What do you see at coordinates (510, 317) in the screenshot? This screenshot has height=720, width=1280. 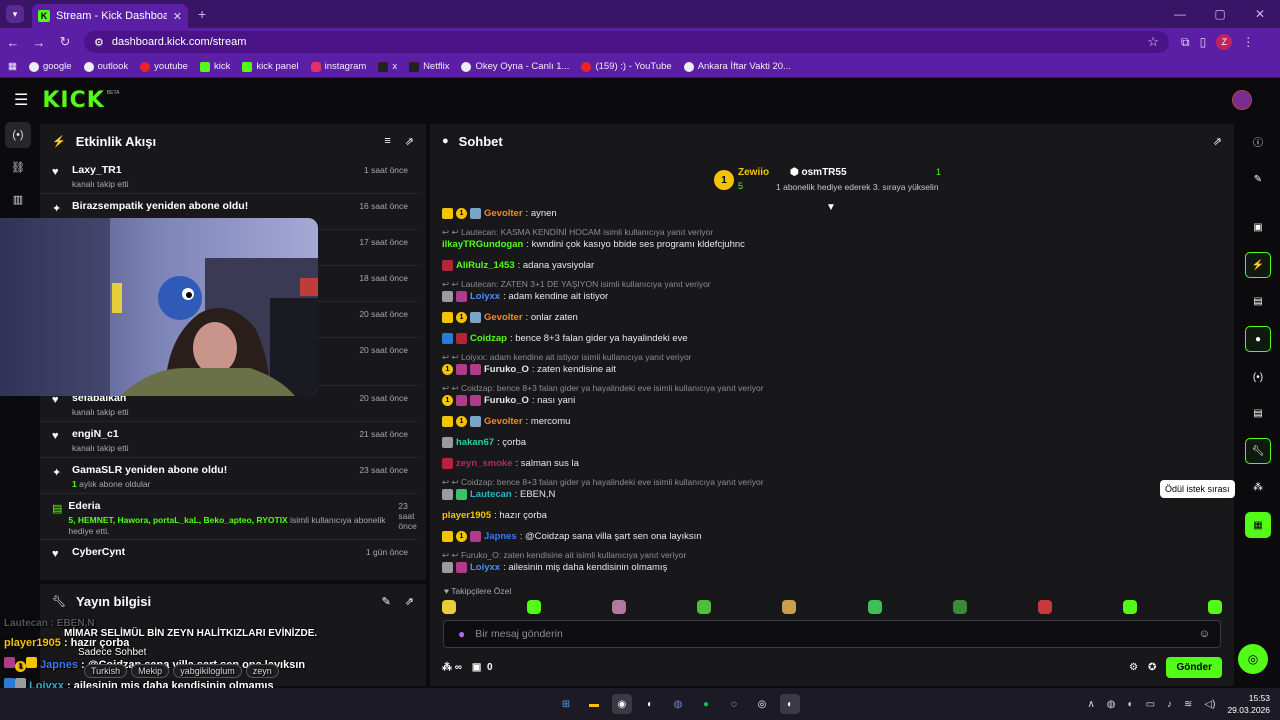 I see `chat-message: 1 Gevolter: onlar zaten` at bounding box center [510, 317].